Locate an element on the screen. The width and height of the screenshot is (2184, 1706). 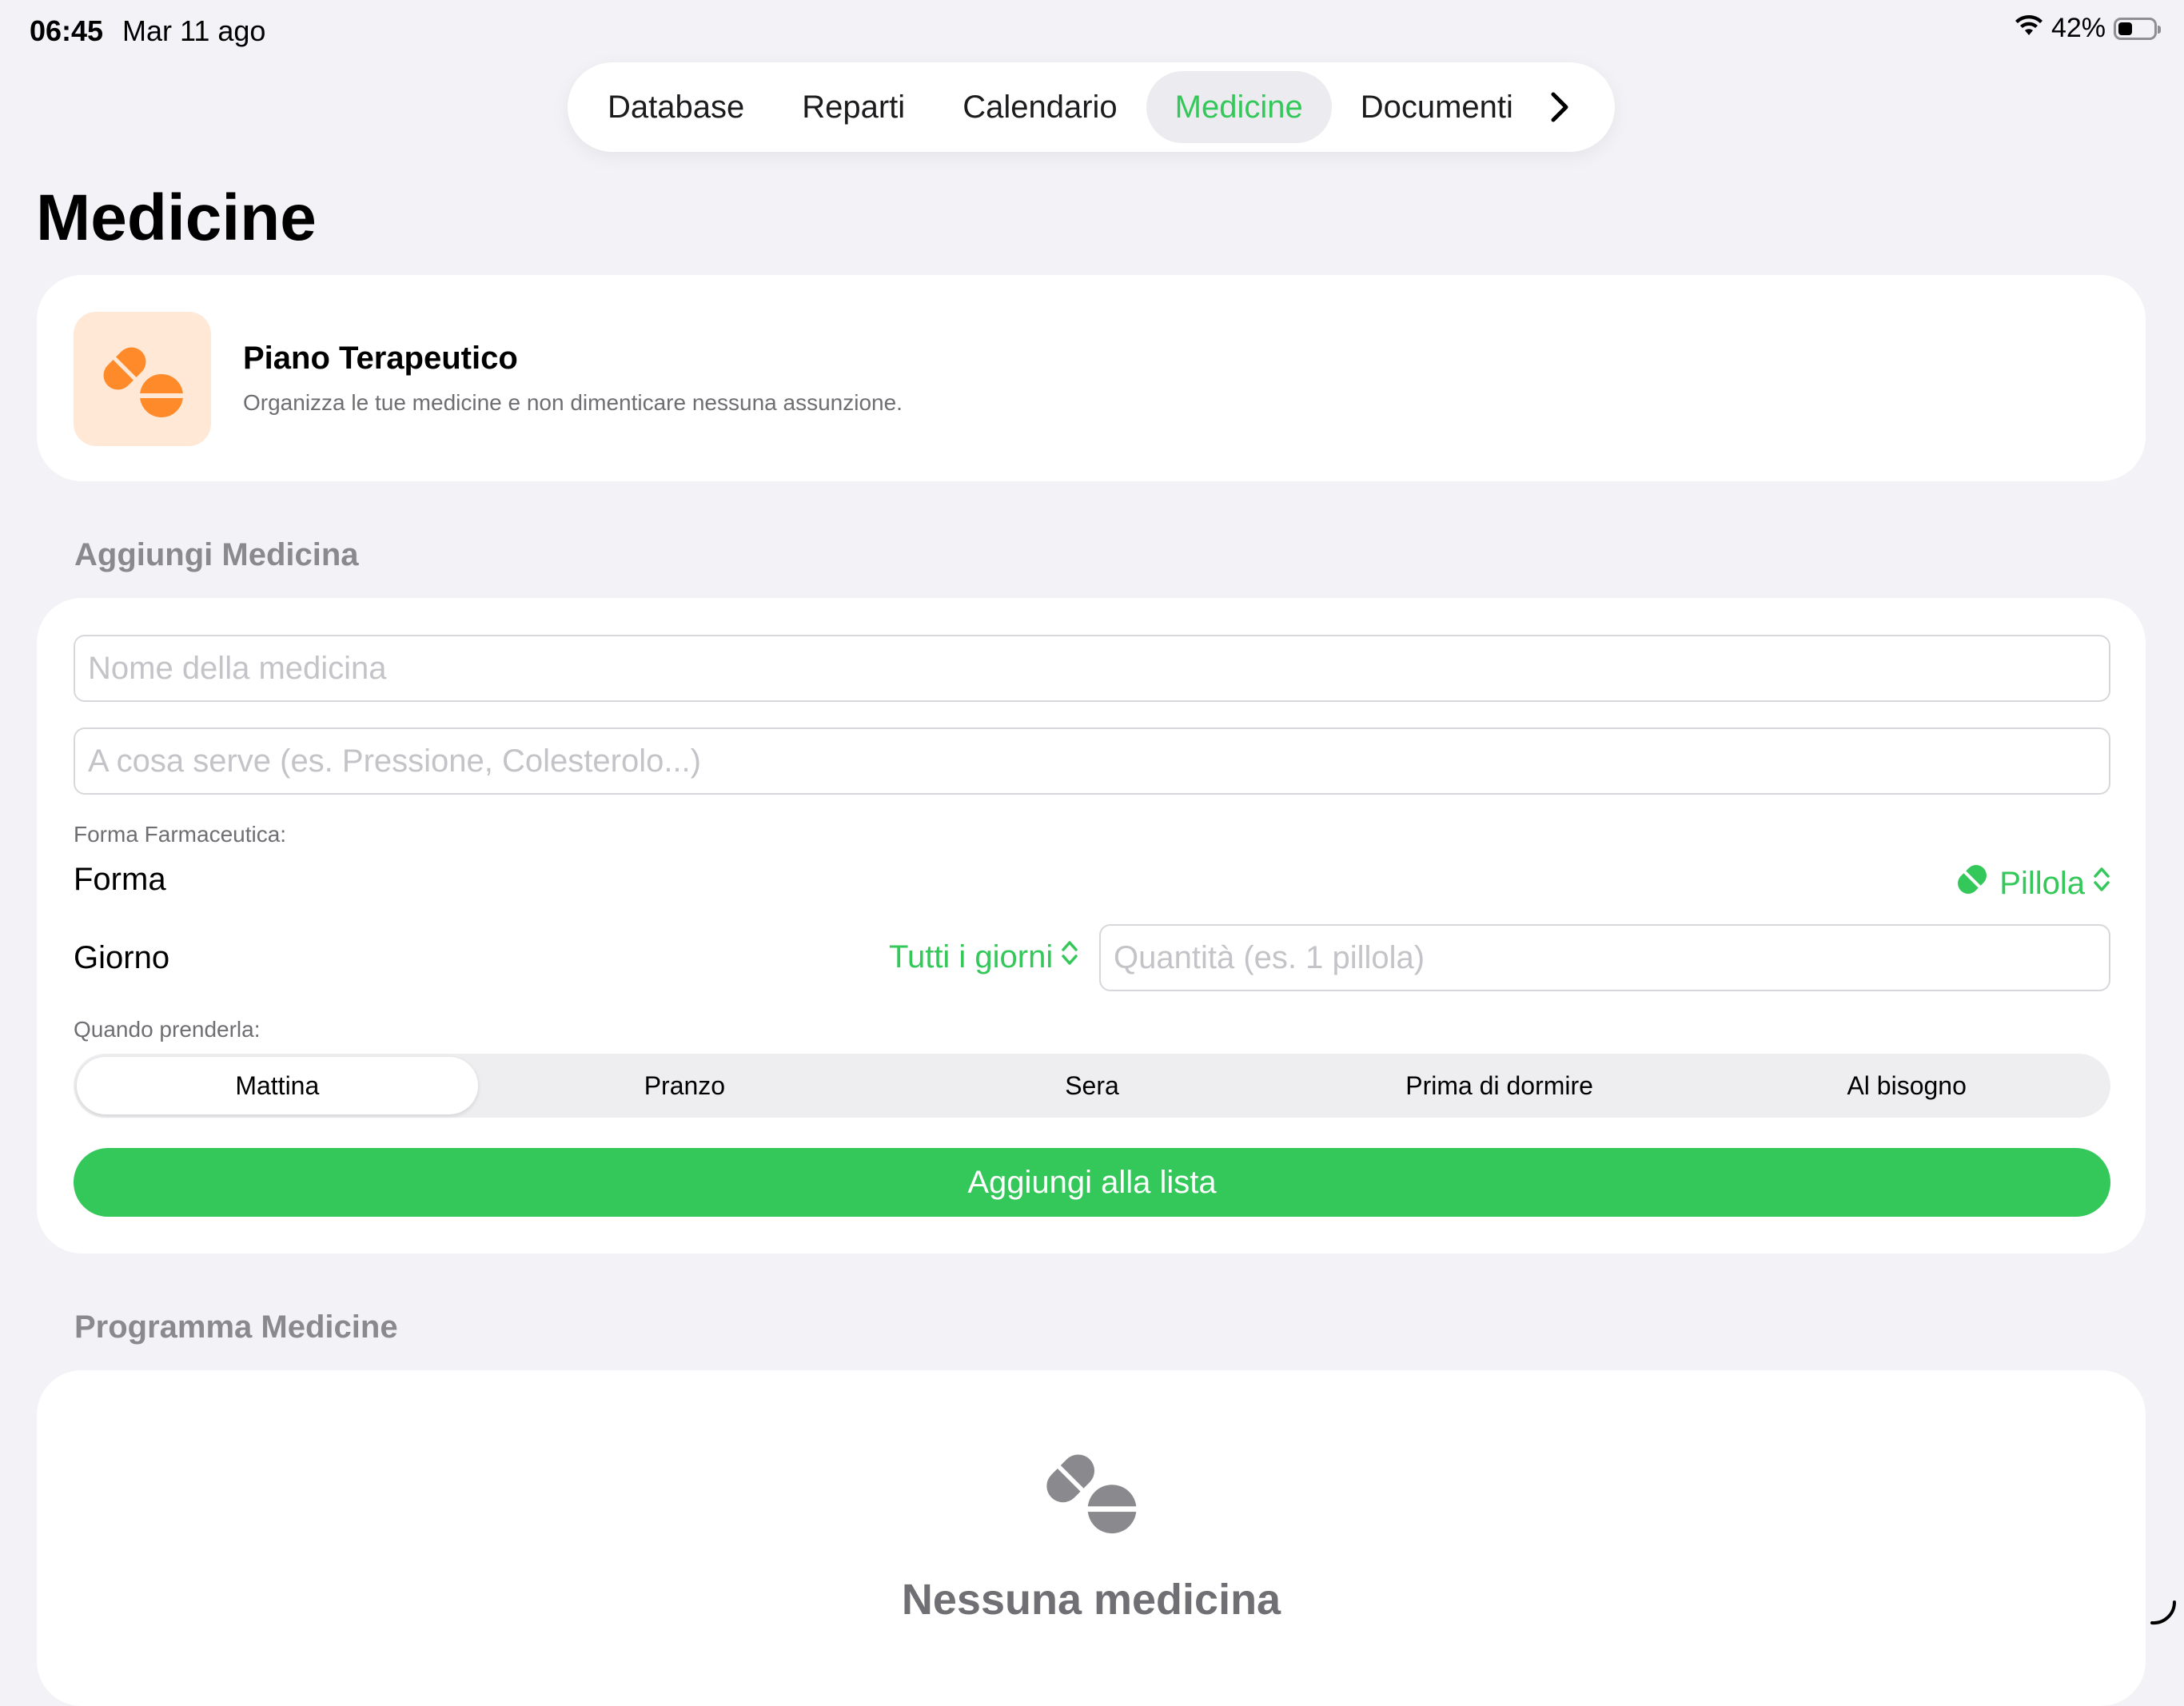
form-value: Pillola is located at coordinates (2042, 883).